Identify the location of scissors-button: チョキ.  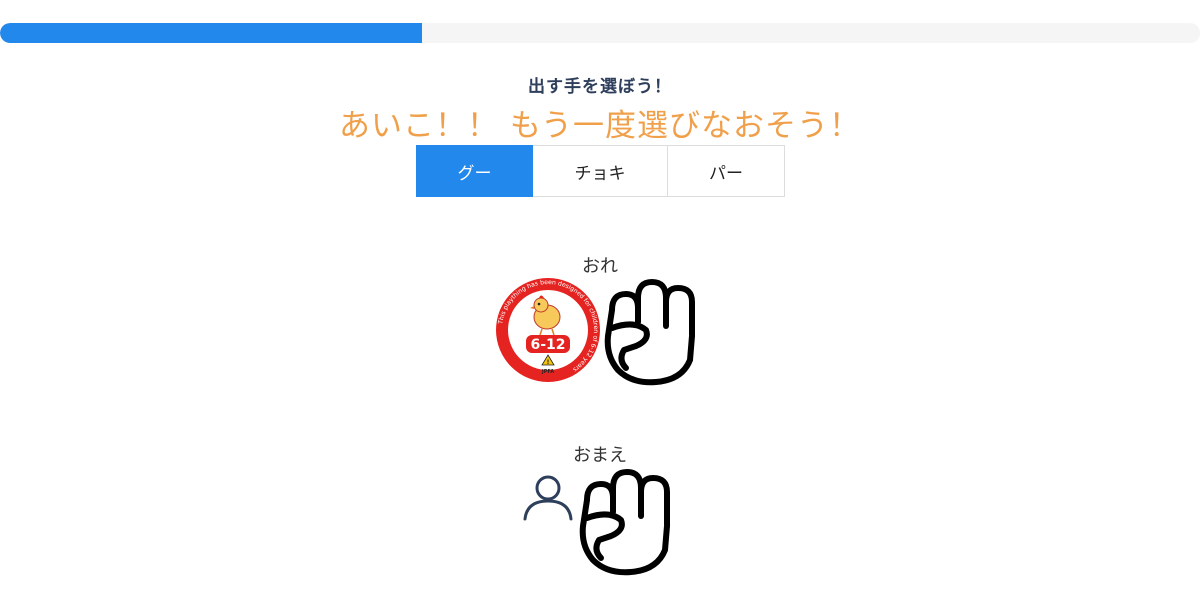
(600, 171).